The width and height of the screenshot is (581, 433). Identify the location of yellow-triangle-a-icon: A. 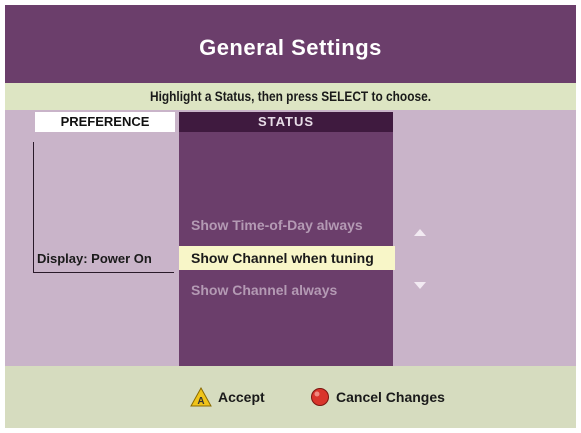
(201, 397).